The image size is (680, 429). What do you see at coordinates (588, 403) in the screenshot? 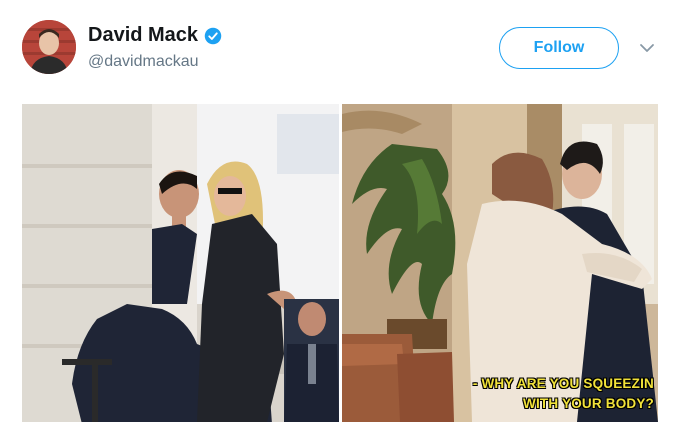
I see `subtitle-line-2: WITH YOUR BODY?` at bounding box center [588, 403].